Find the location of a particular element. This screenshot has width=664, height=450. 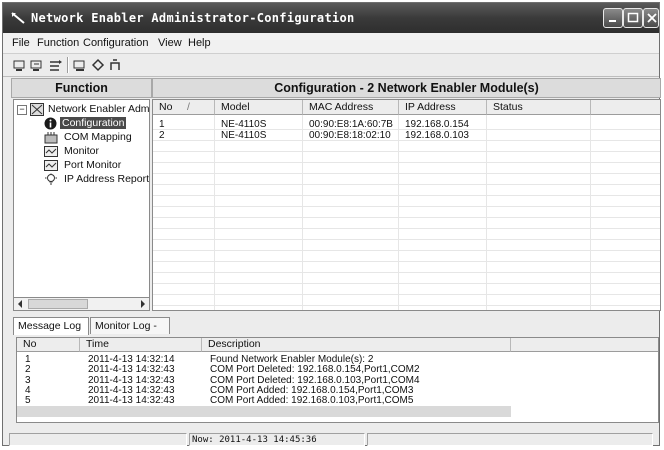

status-pane-left is located at coordinates (98, 439).